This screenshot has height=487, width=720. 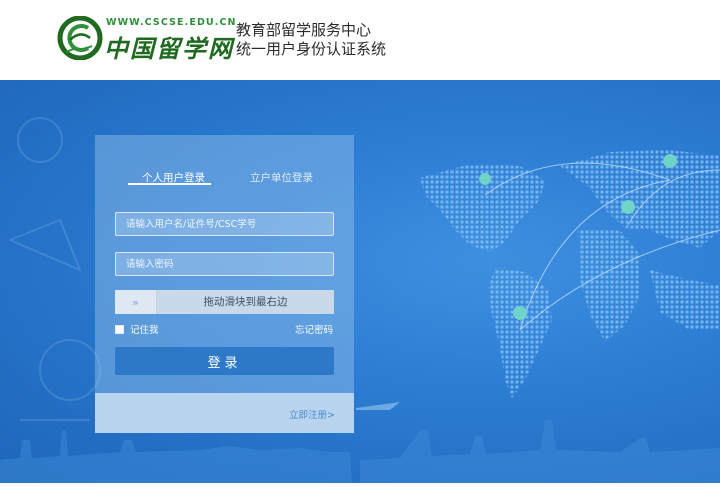 What do you see at coordinates (281, 177) in the screenshot?
I see `tab-unit-login: 立户单位登录` at bounding box center [281, 177].